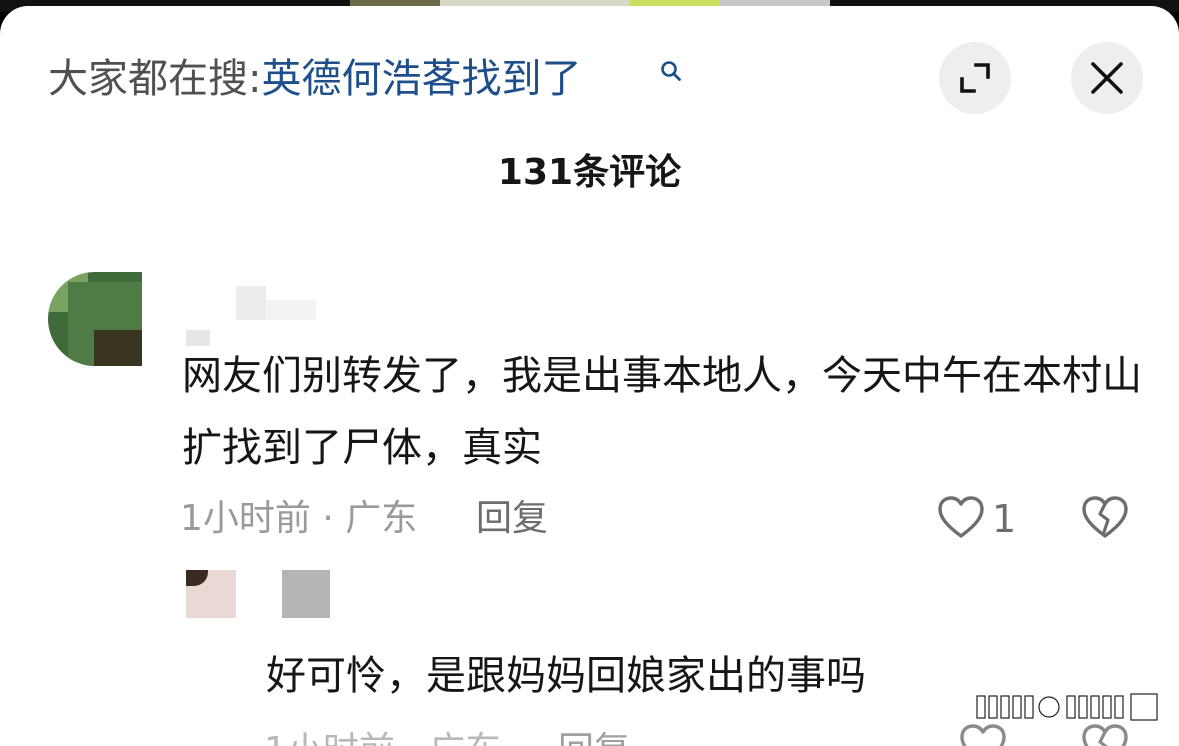 Image resolution: width=1179 pixels, height=746 pixels. What do you see at coordinates (211, 594) in the screenshot?
I see `reply-avatar` at bounding box center [211, 594].